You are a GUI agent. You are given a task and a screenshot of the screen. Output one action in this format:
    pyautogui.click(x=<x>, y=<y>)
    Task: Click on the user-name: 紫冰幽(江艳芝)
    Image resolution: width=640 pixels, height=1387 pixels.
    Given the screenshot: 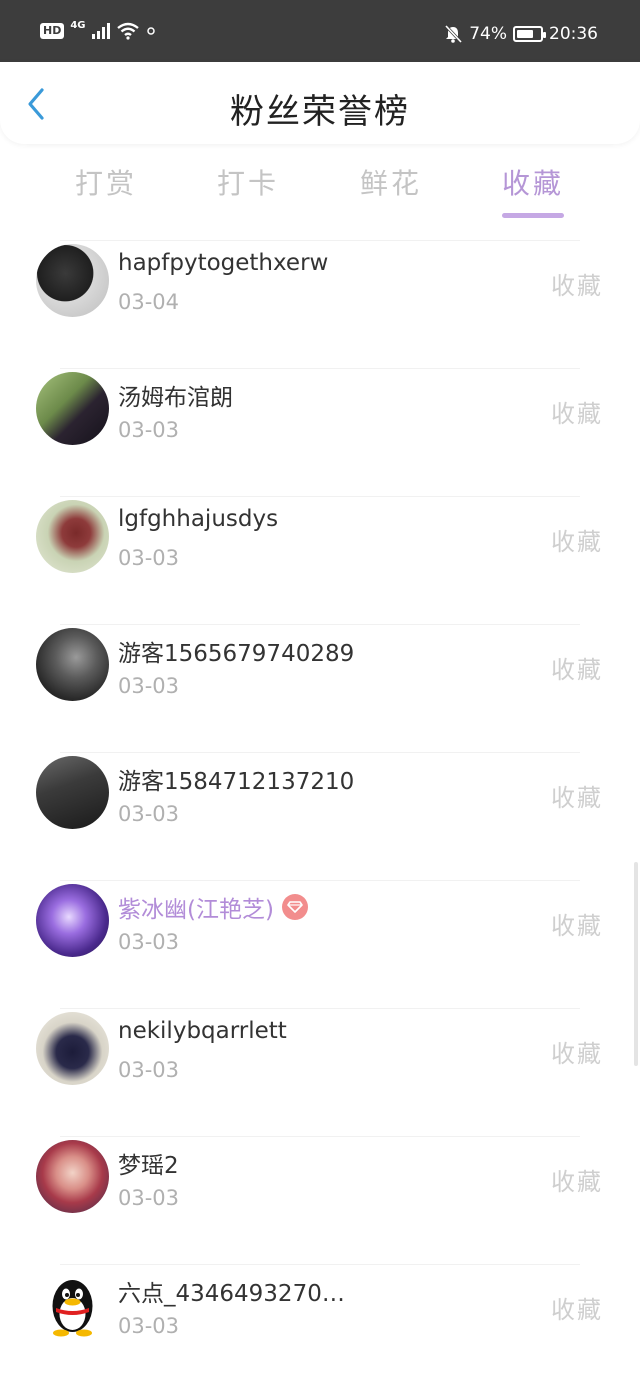 What is the action you would take?
    pyautogui.click(x=213, y=907)
    